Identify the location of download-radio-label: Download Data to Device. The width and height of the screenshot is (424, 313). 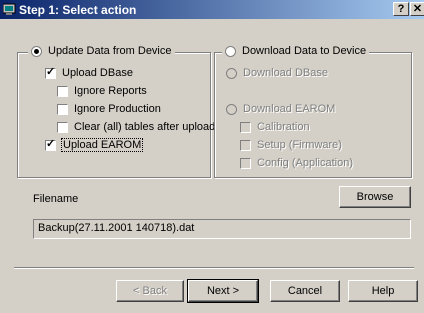
(304, 51).